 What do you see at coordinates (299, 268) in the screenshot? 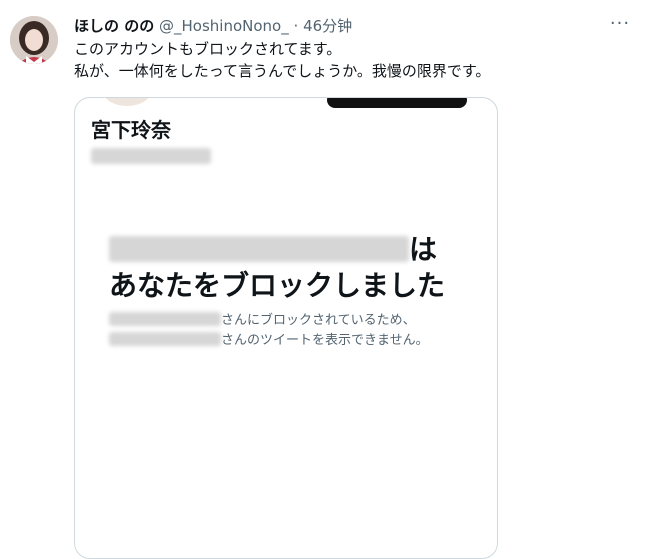
I see `blocked-title: は あなたをブロックしました` at bounding box center [299, 268].